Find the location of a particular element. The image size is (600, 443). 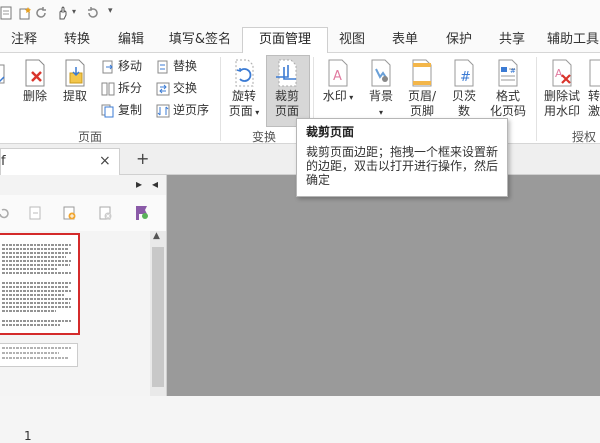

tab-form: 表单 is located at coordinates (405, 40).